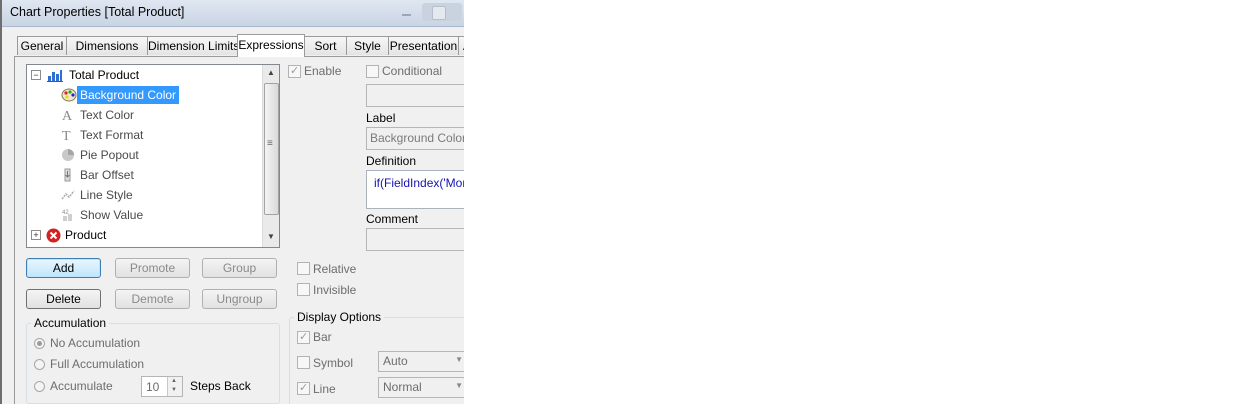 Image resolution: width=1258 pixels, height=404 pixels. Describe the element at coordinates (109, 155) in the screenshot. I see `tree-item-label: Pie Popout` at that location.